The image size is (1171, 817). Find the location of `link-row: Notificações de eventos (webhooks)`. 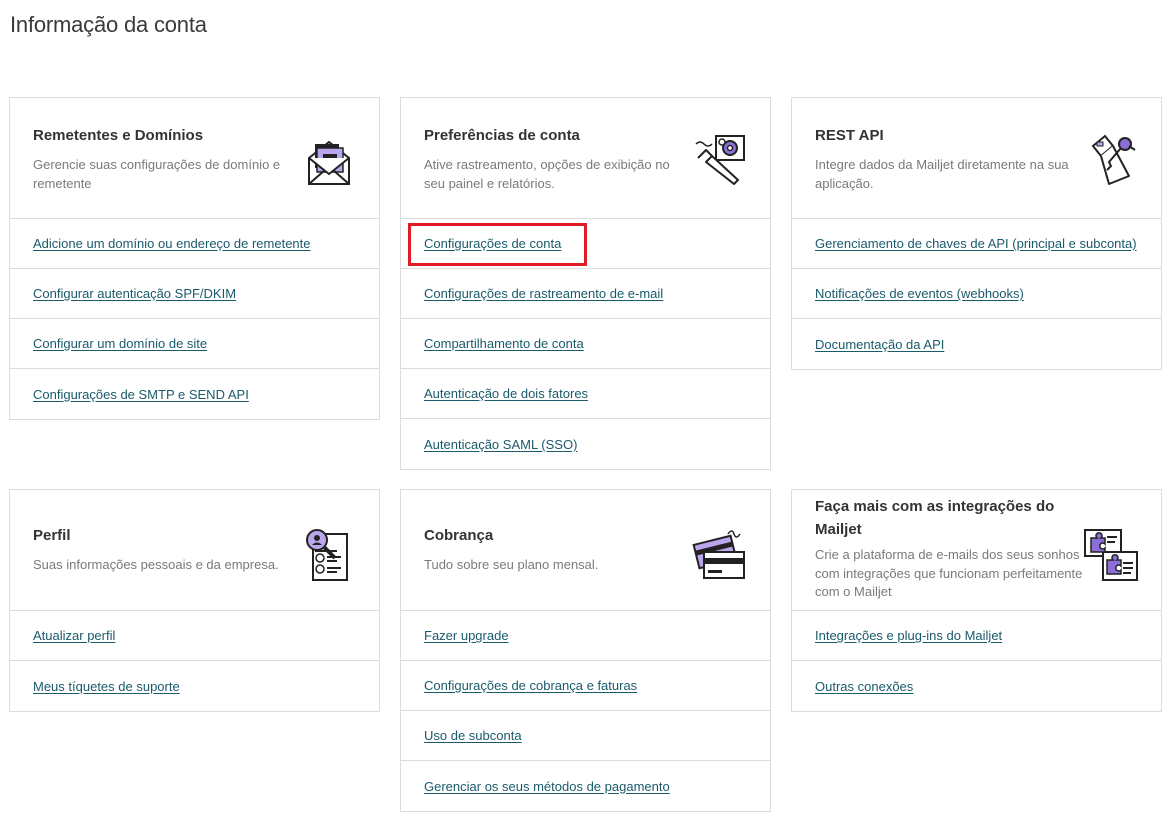

link-row: Notificações de eventos (webhooks) is located at coordinates (976, 294).